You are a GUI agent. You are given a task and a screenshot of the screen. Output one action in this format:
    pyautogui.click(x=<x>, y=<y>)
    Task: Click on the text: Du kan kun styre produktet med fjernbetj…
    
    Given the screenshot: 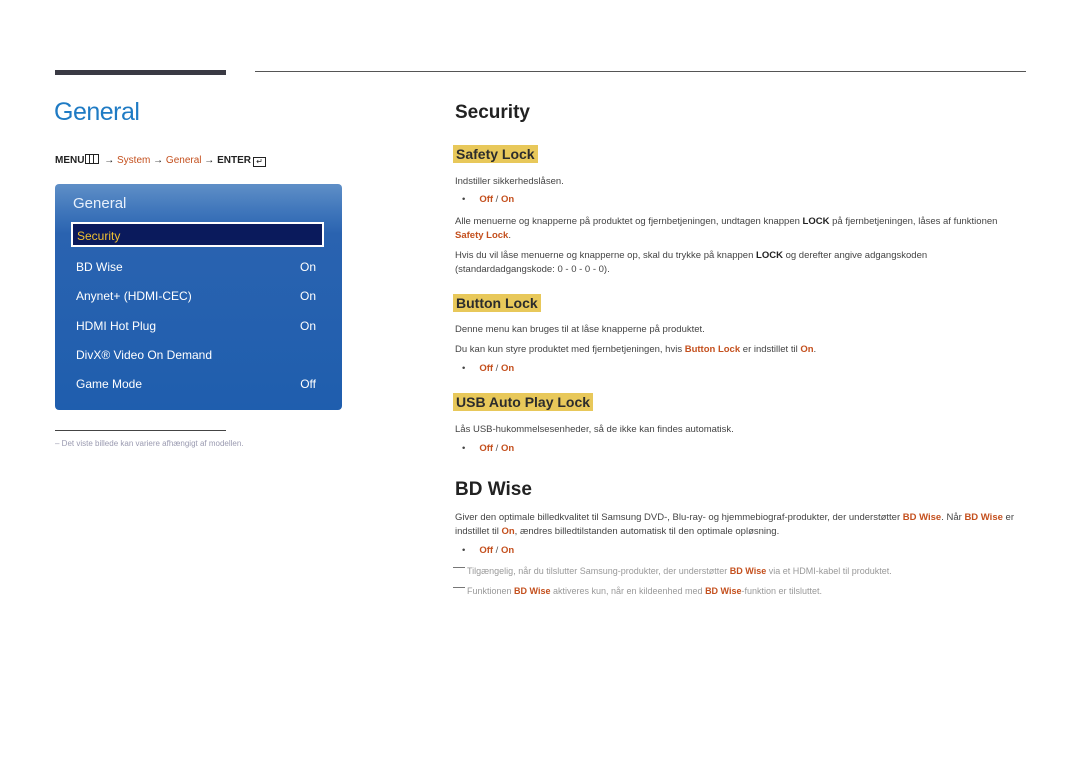 What is the action you would take?
    pyautogui.click(x=570, y=349)
    